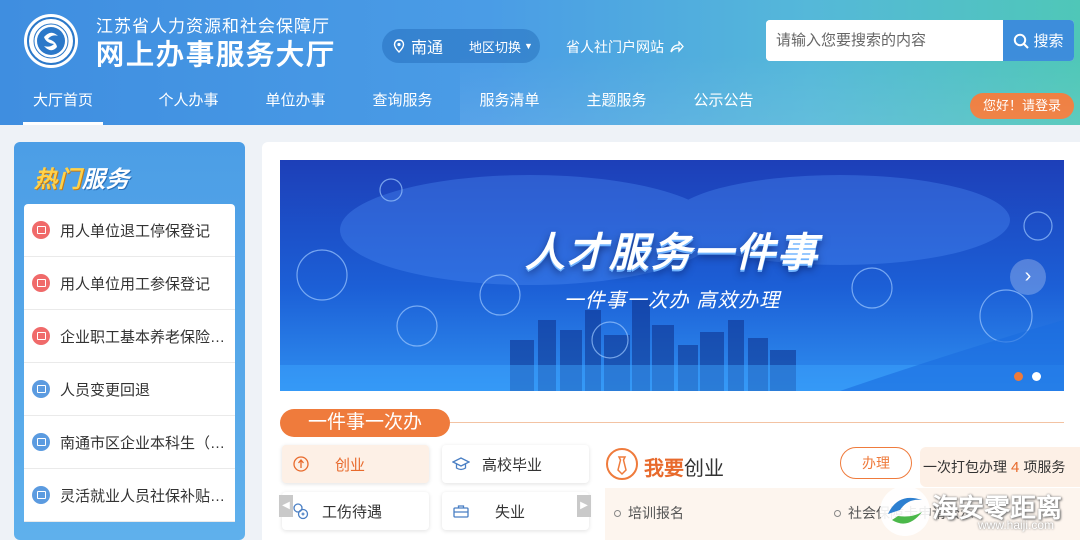 The height and width of the screenshot is (540, 1080). I want to click on category-chuangye: 创业, so click(355, 464).